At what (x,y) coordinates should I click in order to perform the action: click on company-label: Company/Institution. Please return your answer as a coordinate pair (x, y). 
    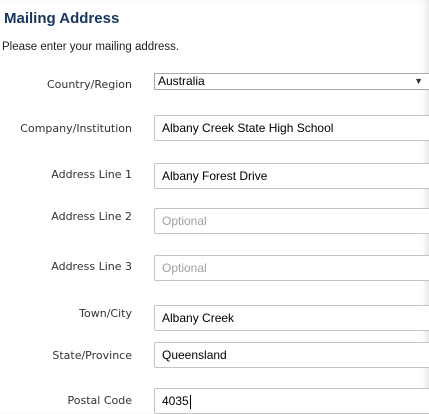
    Looking at the image, I should click on (76, 128).